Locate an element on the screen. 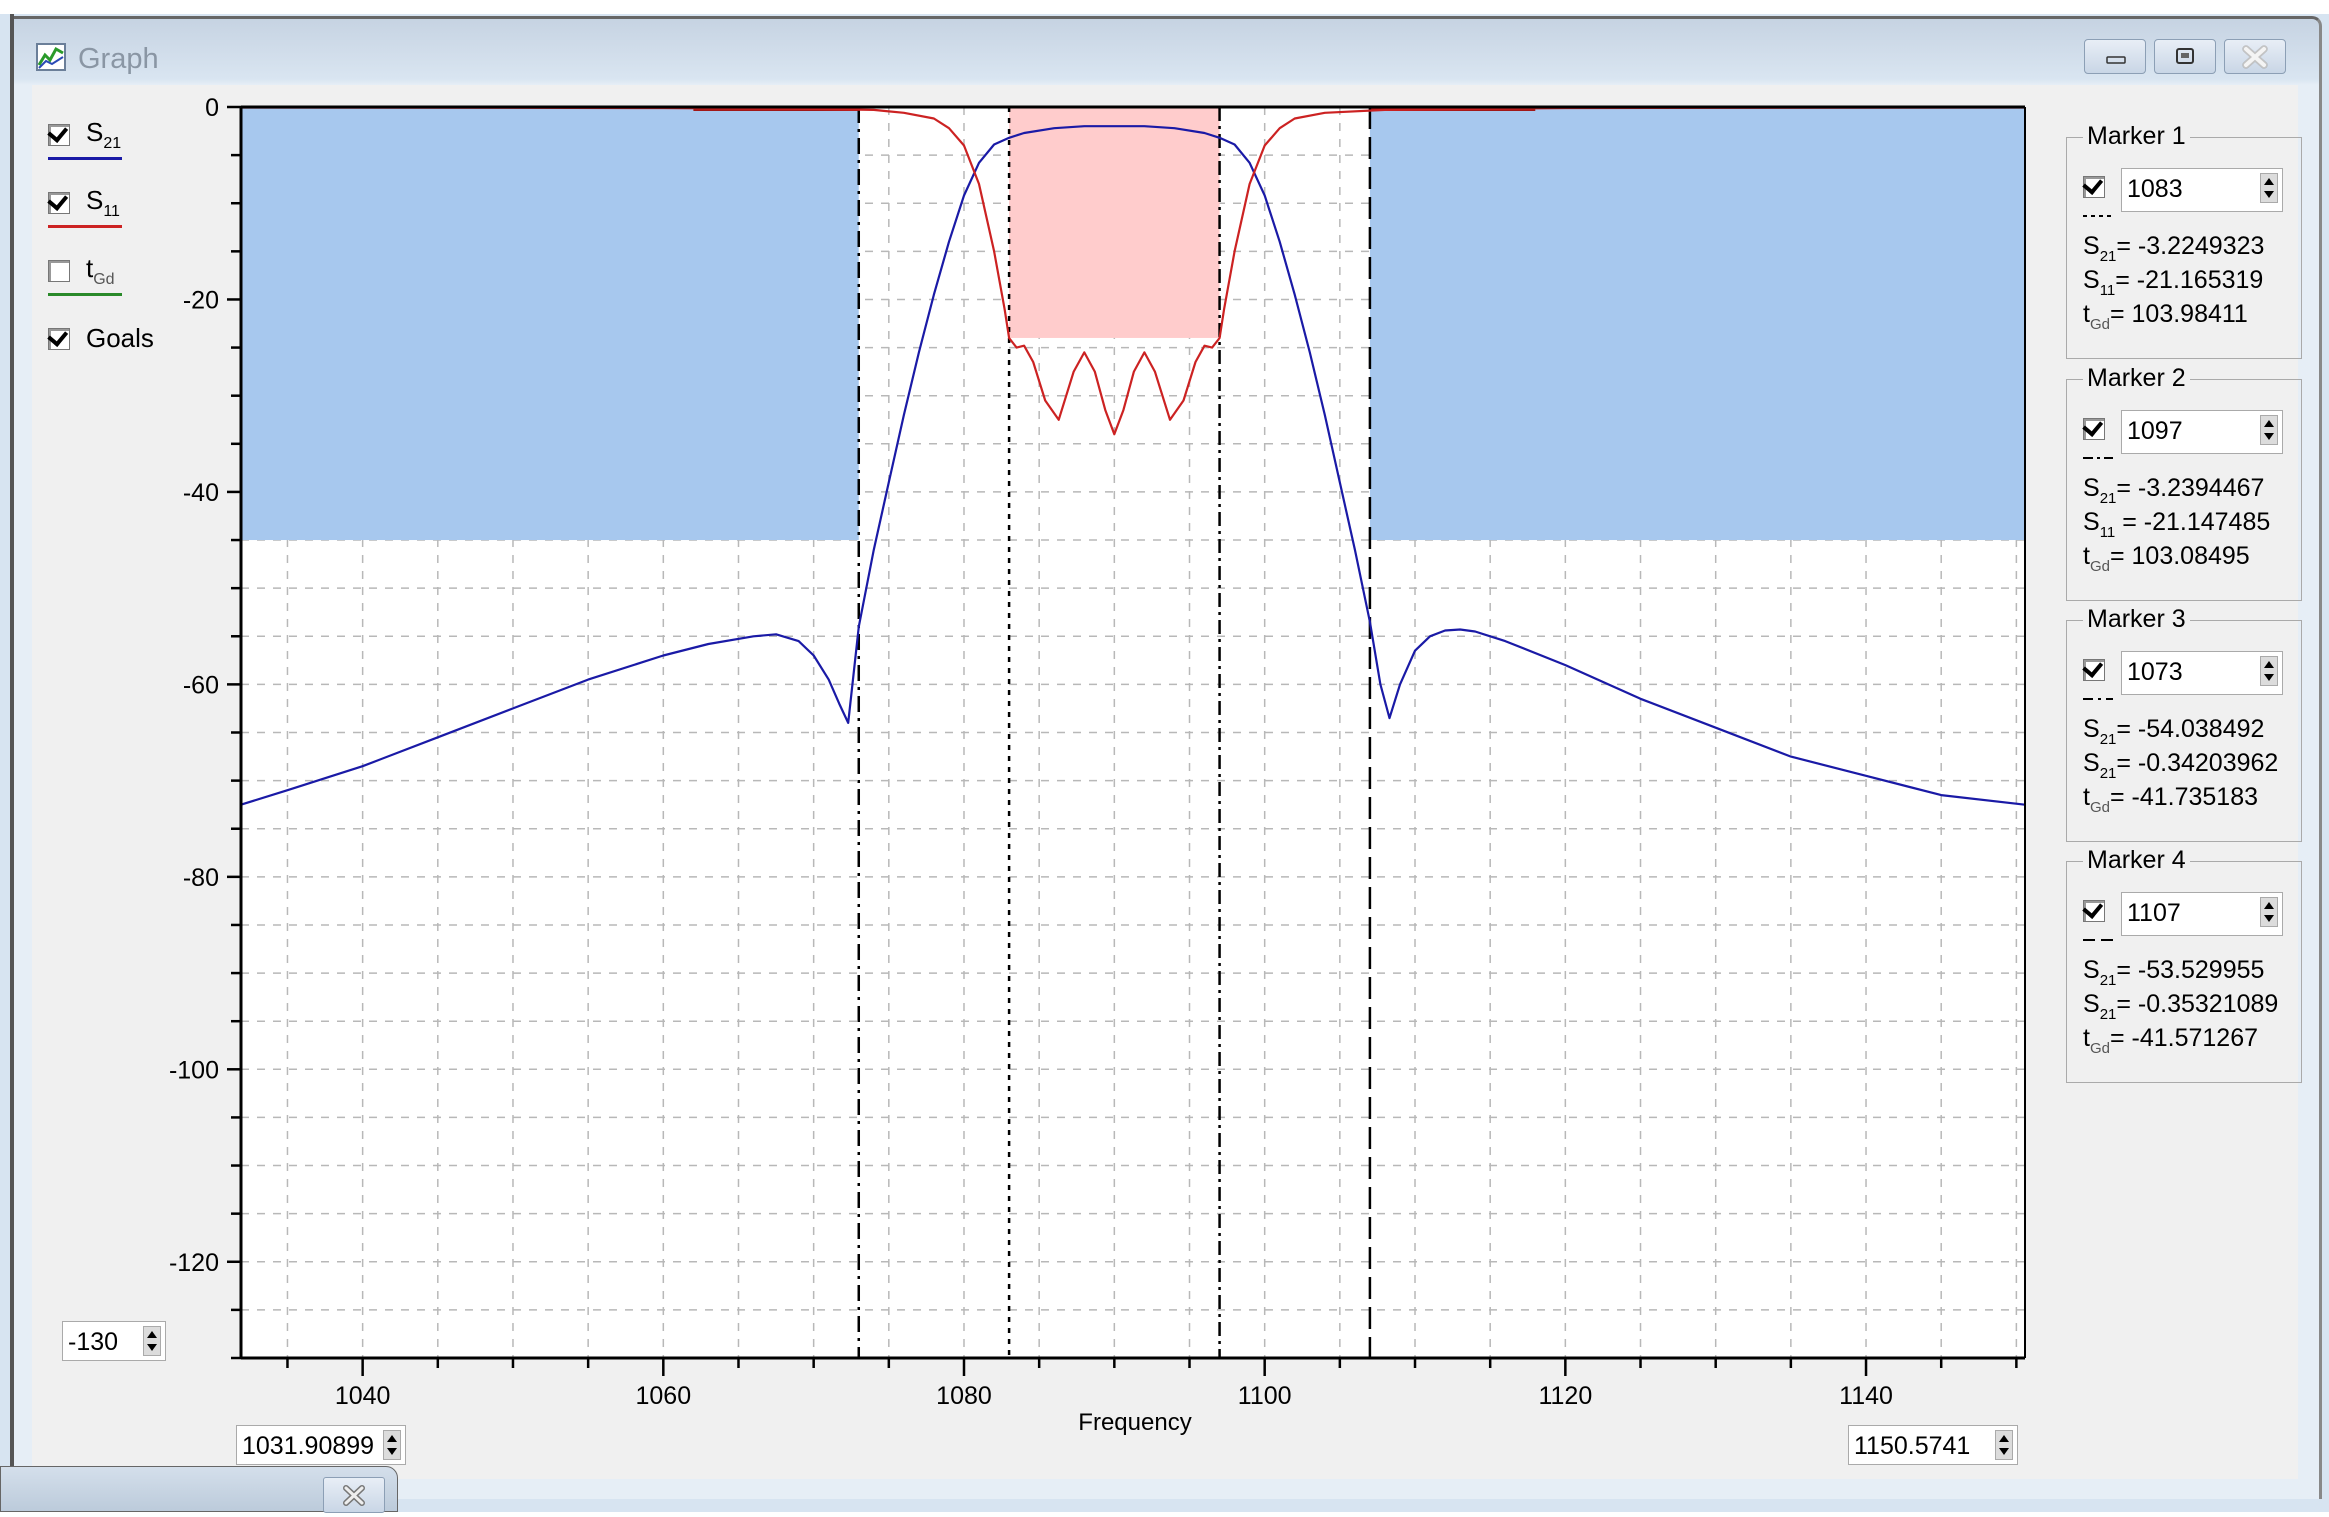  ymin-value: -130 is located at coordinates (93, 1342).